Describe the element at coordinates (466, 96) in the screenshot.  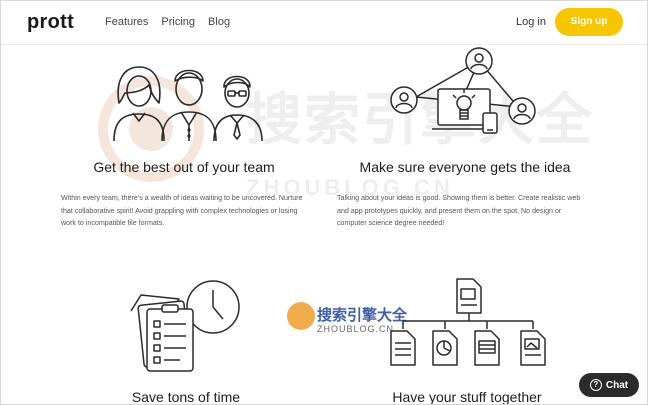
I see `network-idea-icon` at that location.